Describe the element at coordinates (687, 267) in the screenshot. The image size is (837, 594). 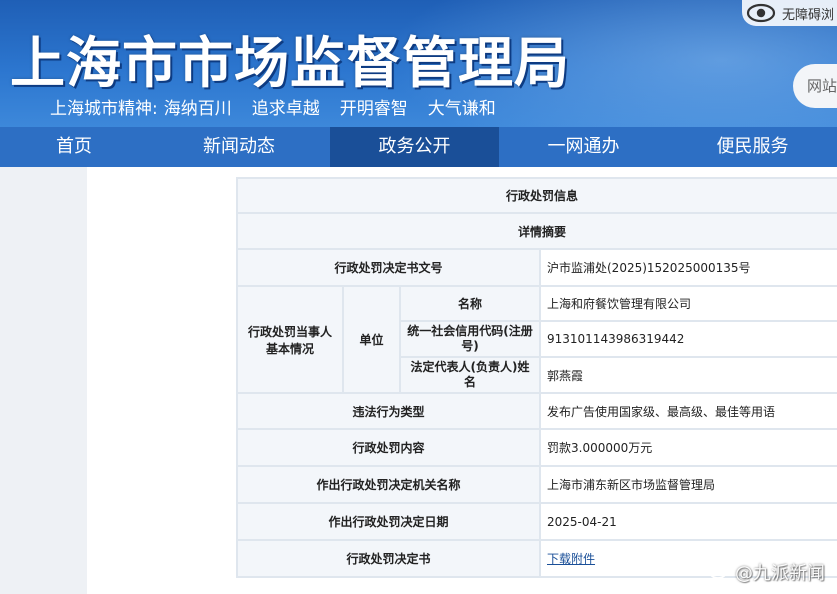
I see `doc-no-value: 沪市监浦处(2025)152025000135号` at that location.